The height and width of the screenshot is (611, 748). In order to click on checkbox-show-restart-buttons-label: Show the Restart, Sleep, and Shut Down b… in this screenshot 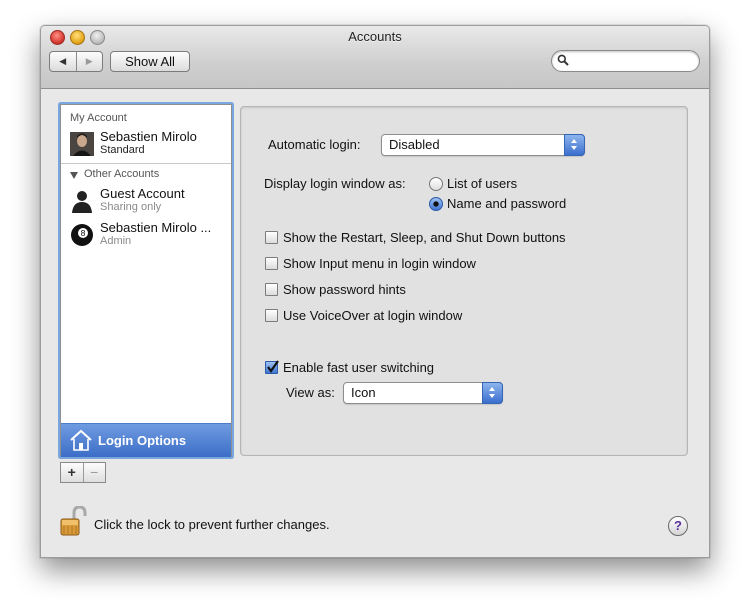, I will do `click(424, 237)`.